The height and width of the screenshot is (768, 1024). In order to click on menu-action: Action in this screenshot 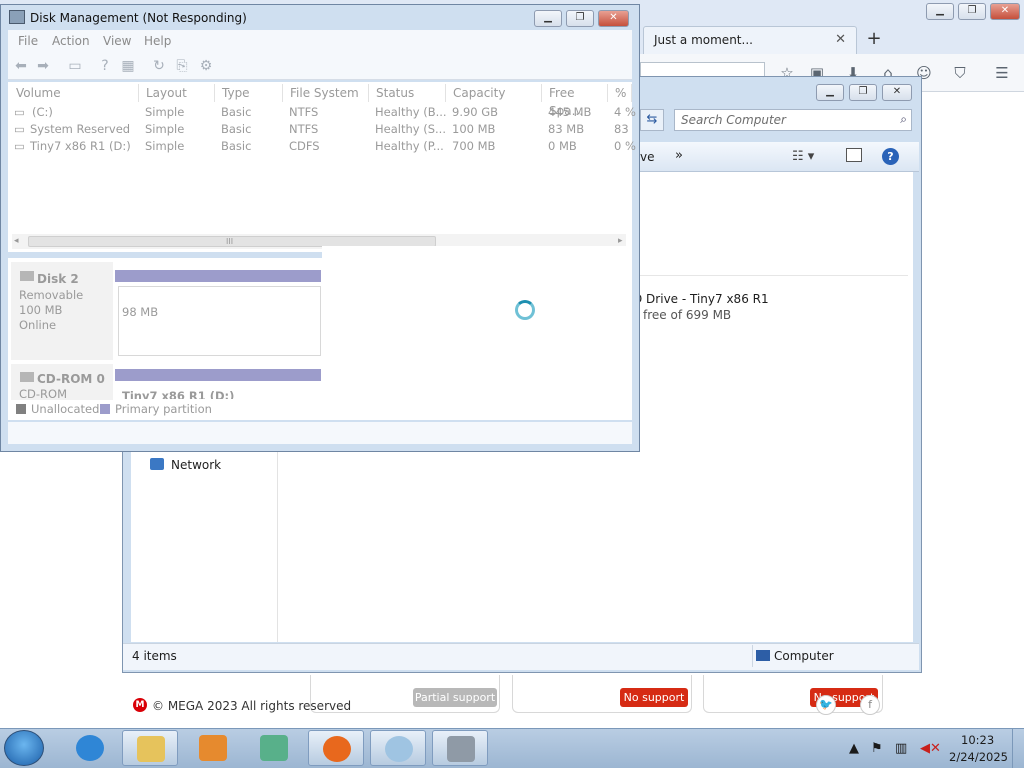, I will do `click(71, 41)`.